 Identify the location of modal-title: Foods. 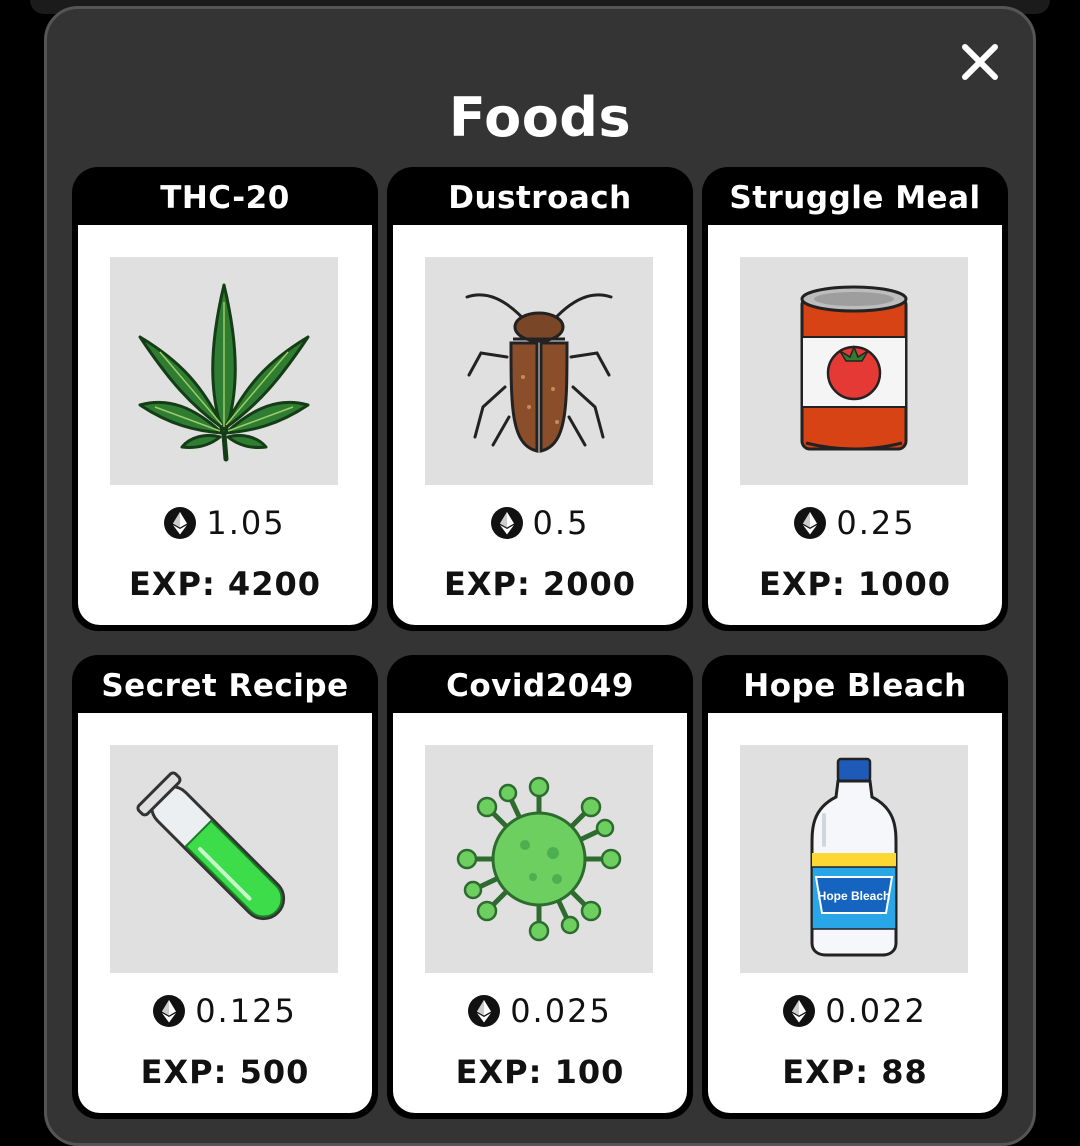
(540, 117).